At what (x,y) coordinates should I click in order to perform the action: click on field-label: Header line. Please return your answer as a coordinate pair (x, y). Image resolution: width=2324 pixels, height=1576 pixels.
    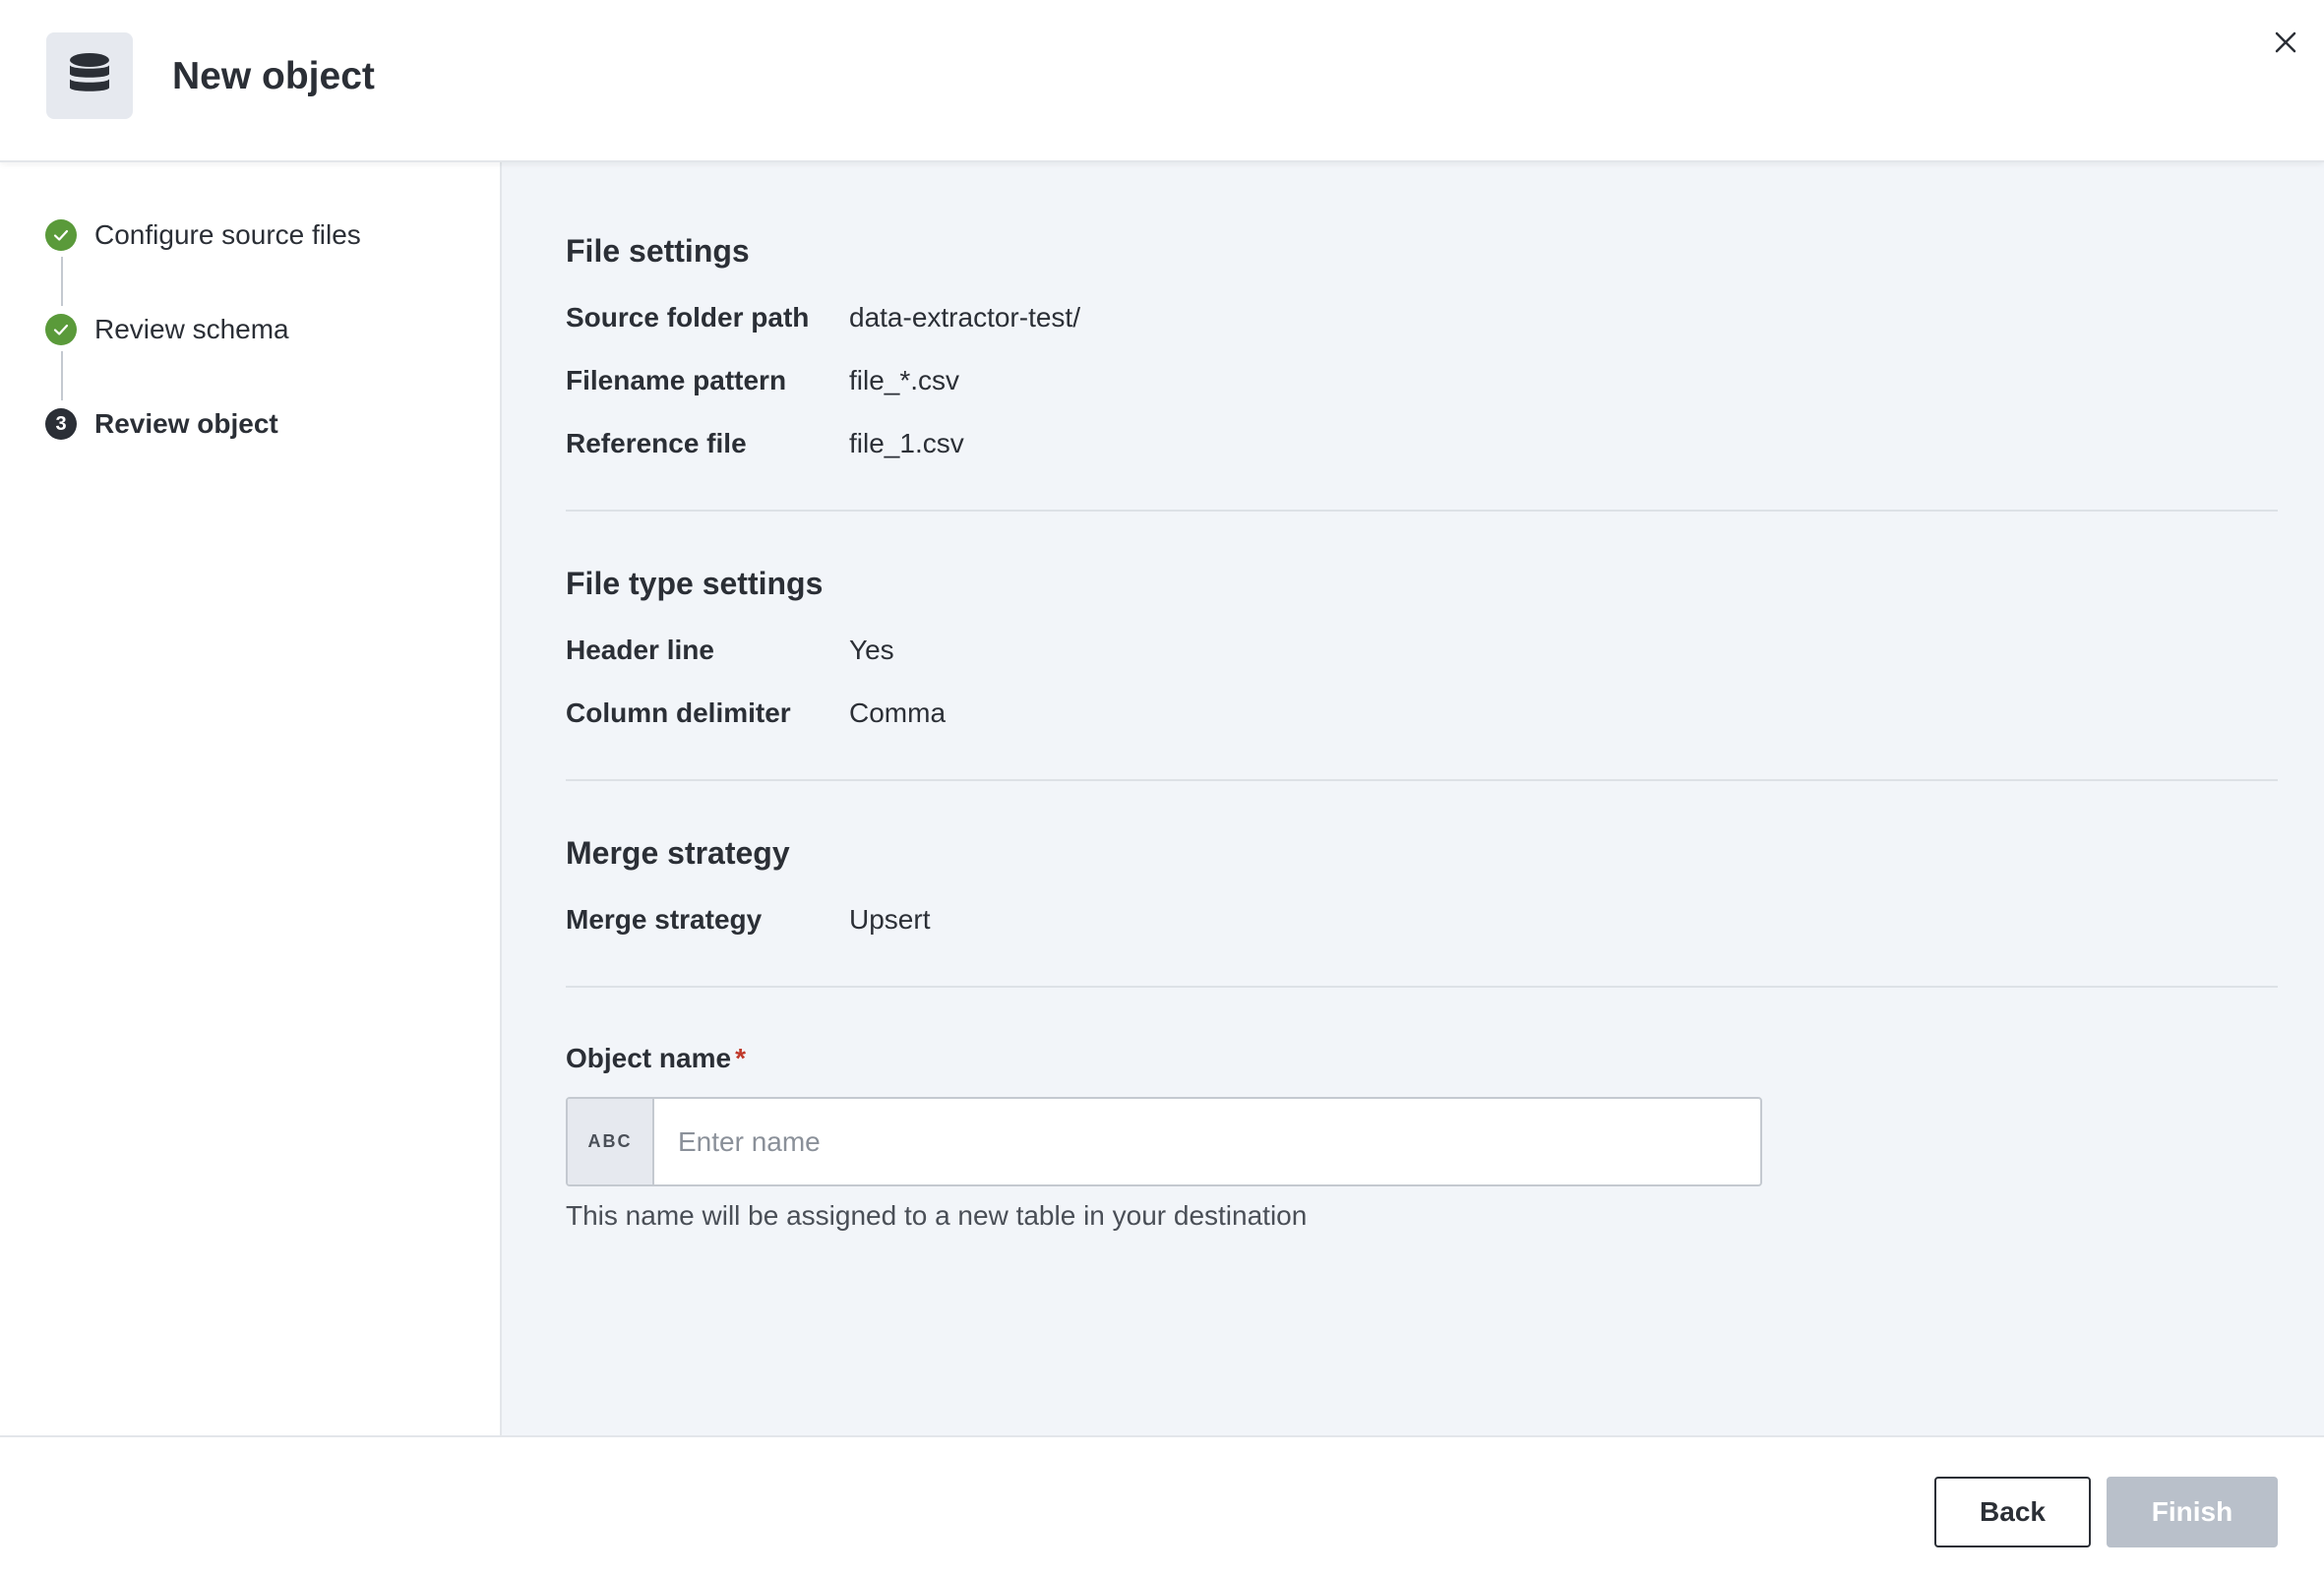
    Looking at the image, I should click on (640, 650).